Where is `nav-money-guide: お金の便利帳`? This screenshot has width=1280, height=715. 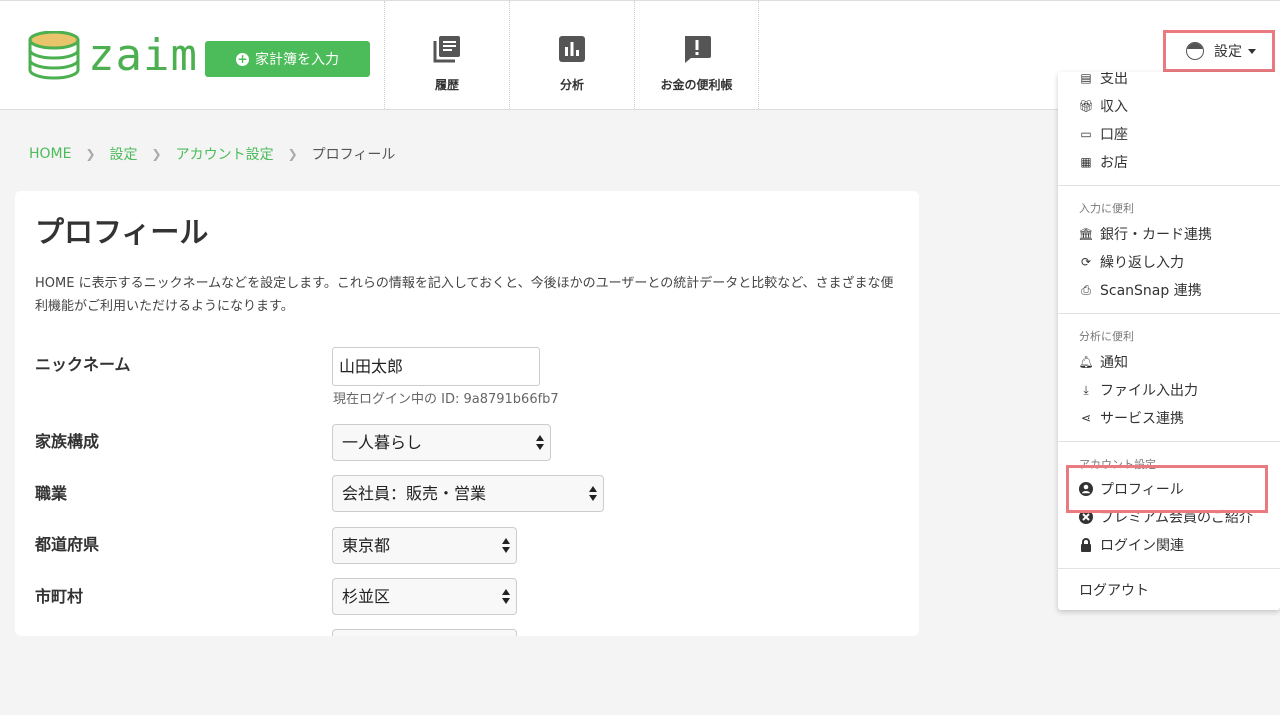 nav-money-guide: お金の便利帳 is located at coordinates (696, 55).